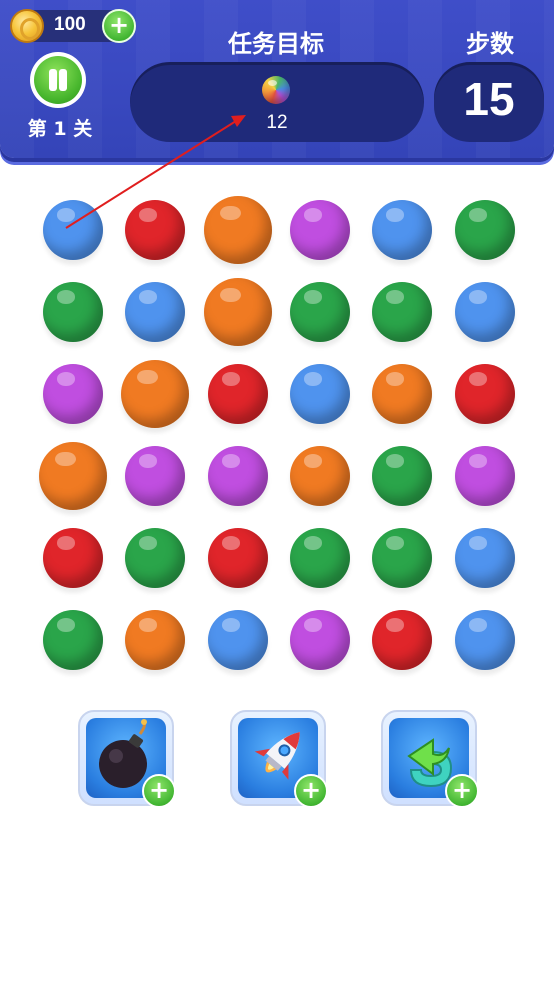 The height and width of the screenshot is (984, 554). Describe the element at coordinates (279, 759) in the screenshot. I see `rocket-tool-button: +` at that location.